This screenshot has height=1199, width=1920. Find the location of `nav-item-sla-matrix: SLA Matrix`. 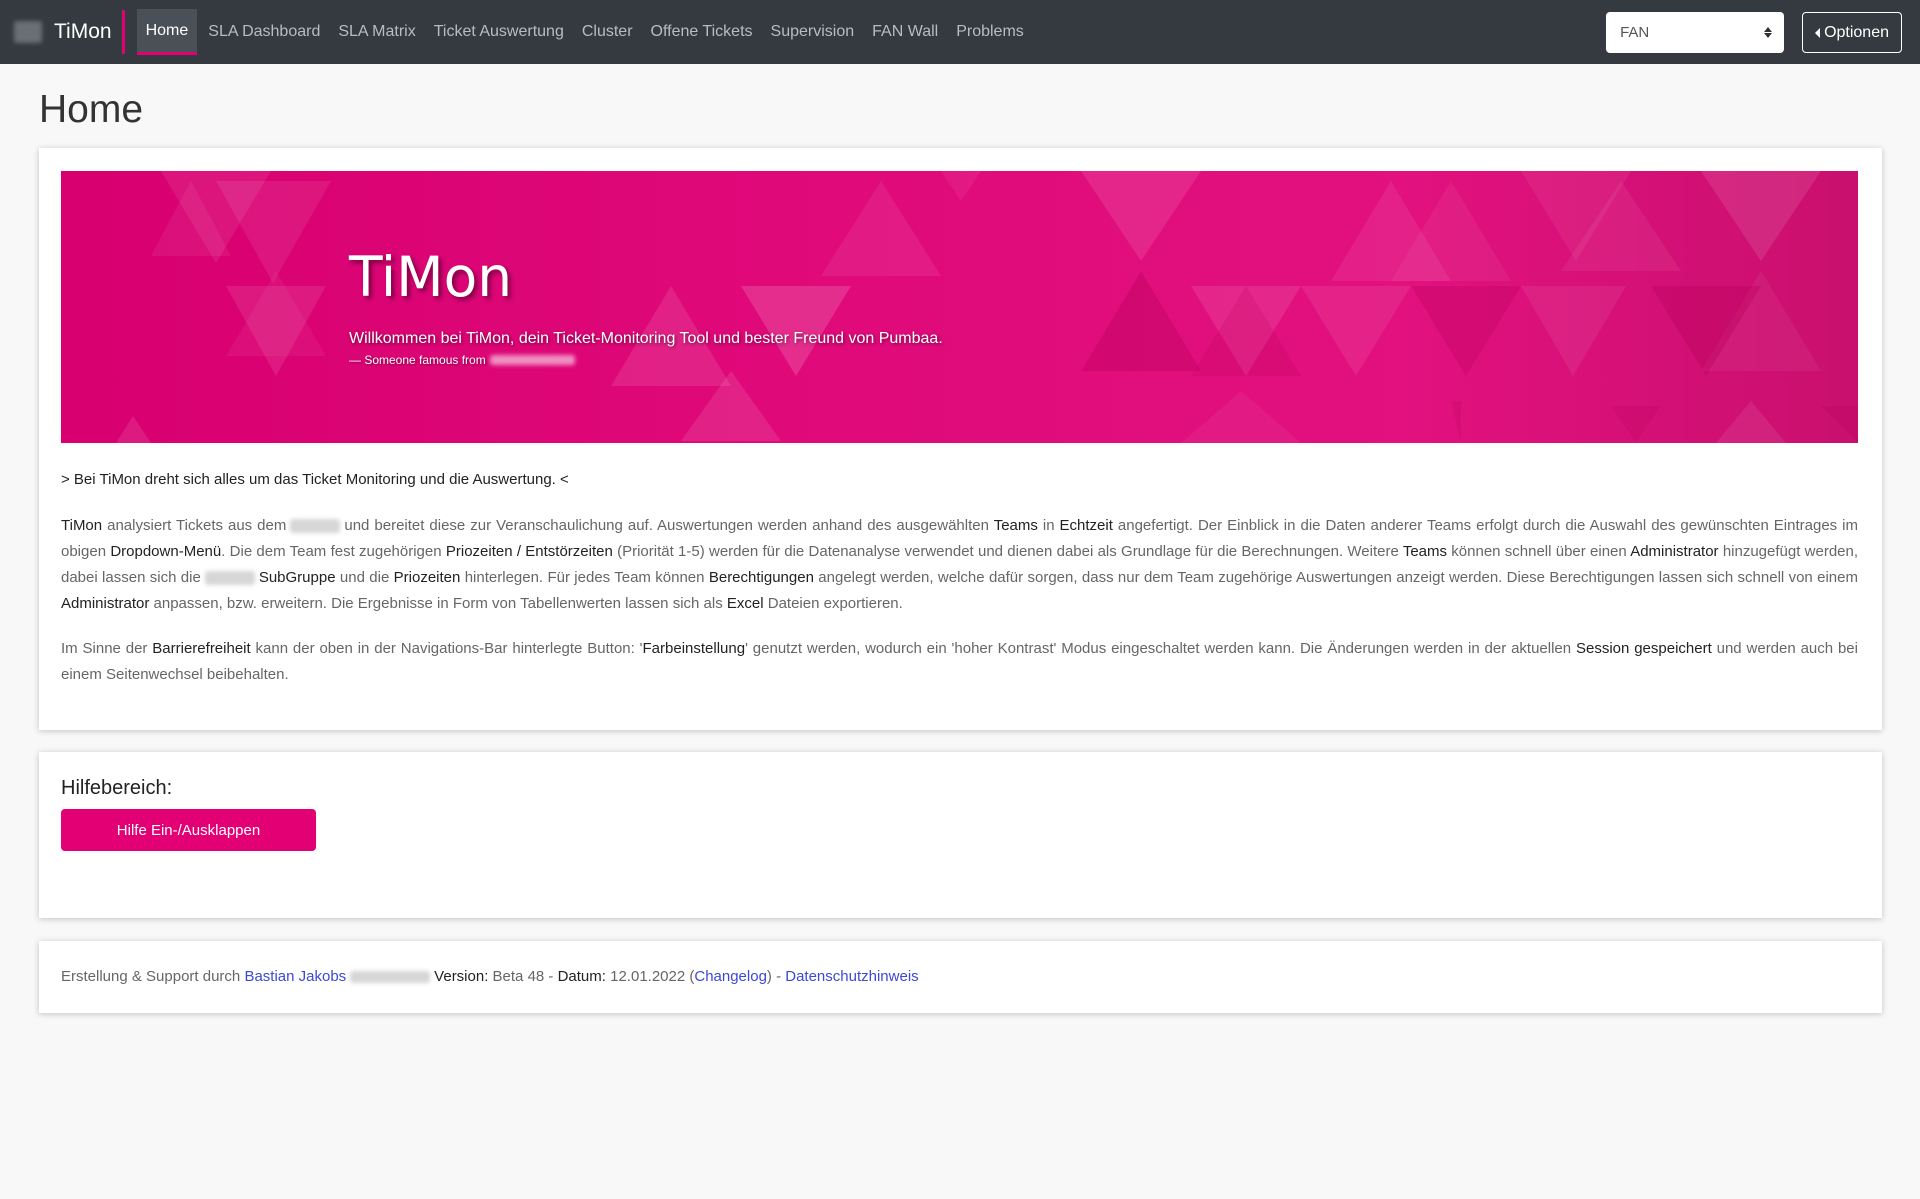

nav-item-sla-matrix: SLA Matrix is located at coordinates (376, 32).